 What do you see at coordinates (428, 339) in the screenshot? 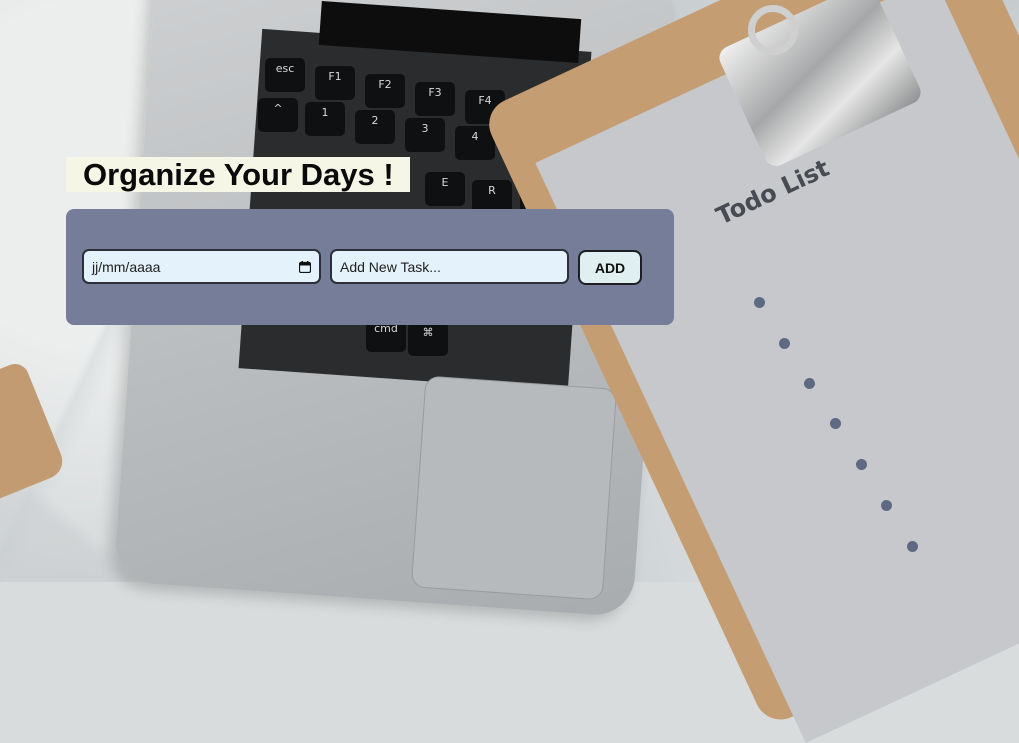
I see `key: ⌘` at bounding box center [428, 339].